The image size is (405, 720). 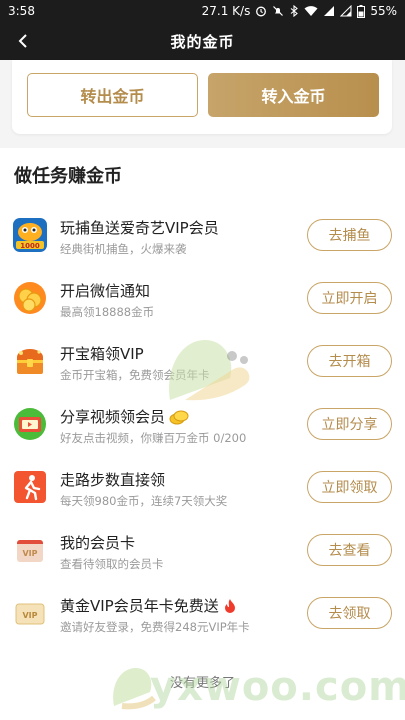 I want to click on nav-bar: 我的金币, so click(x=202, y=41).